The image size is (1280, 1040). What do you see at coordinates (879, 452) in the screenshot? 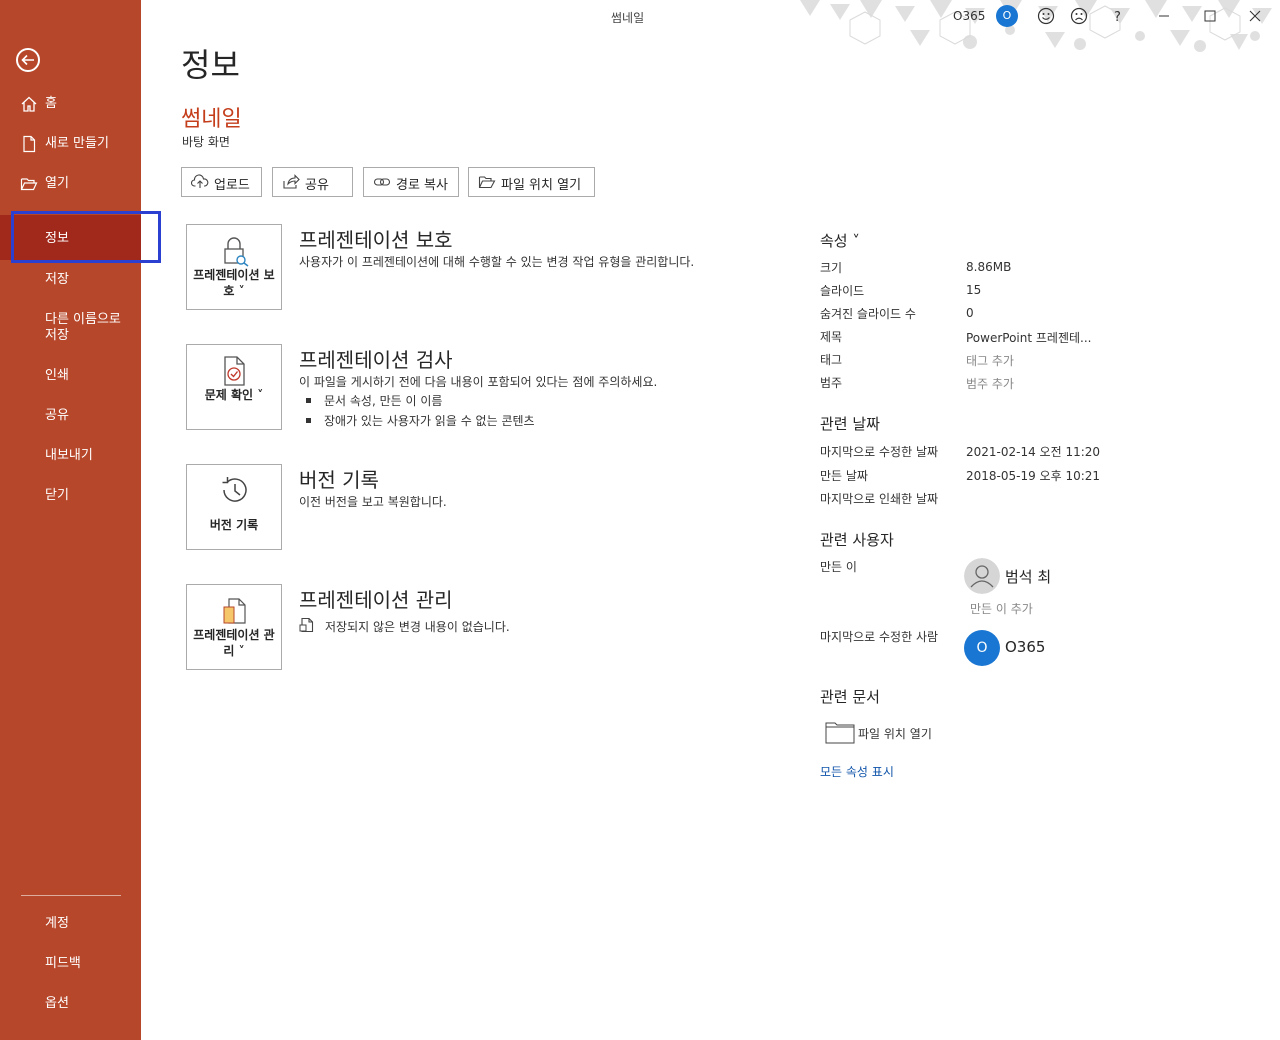
I see `date-label: 마지막으로 수정한 날짜` at bounding box center [879, 452].